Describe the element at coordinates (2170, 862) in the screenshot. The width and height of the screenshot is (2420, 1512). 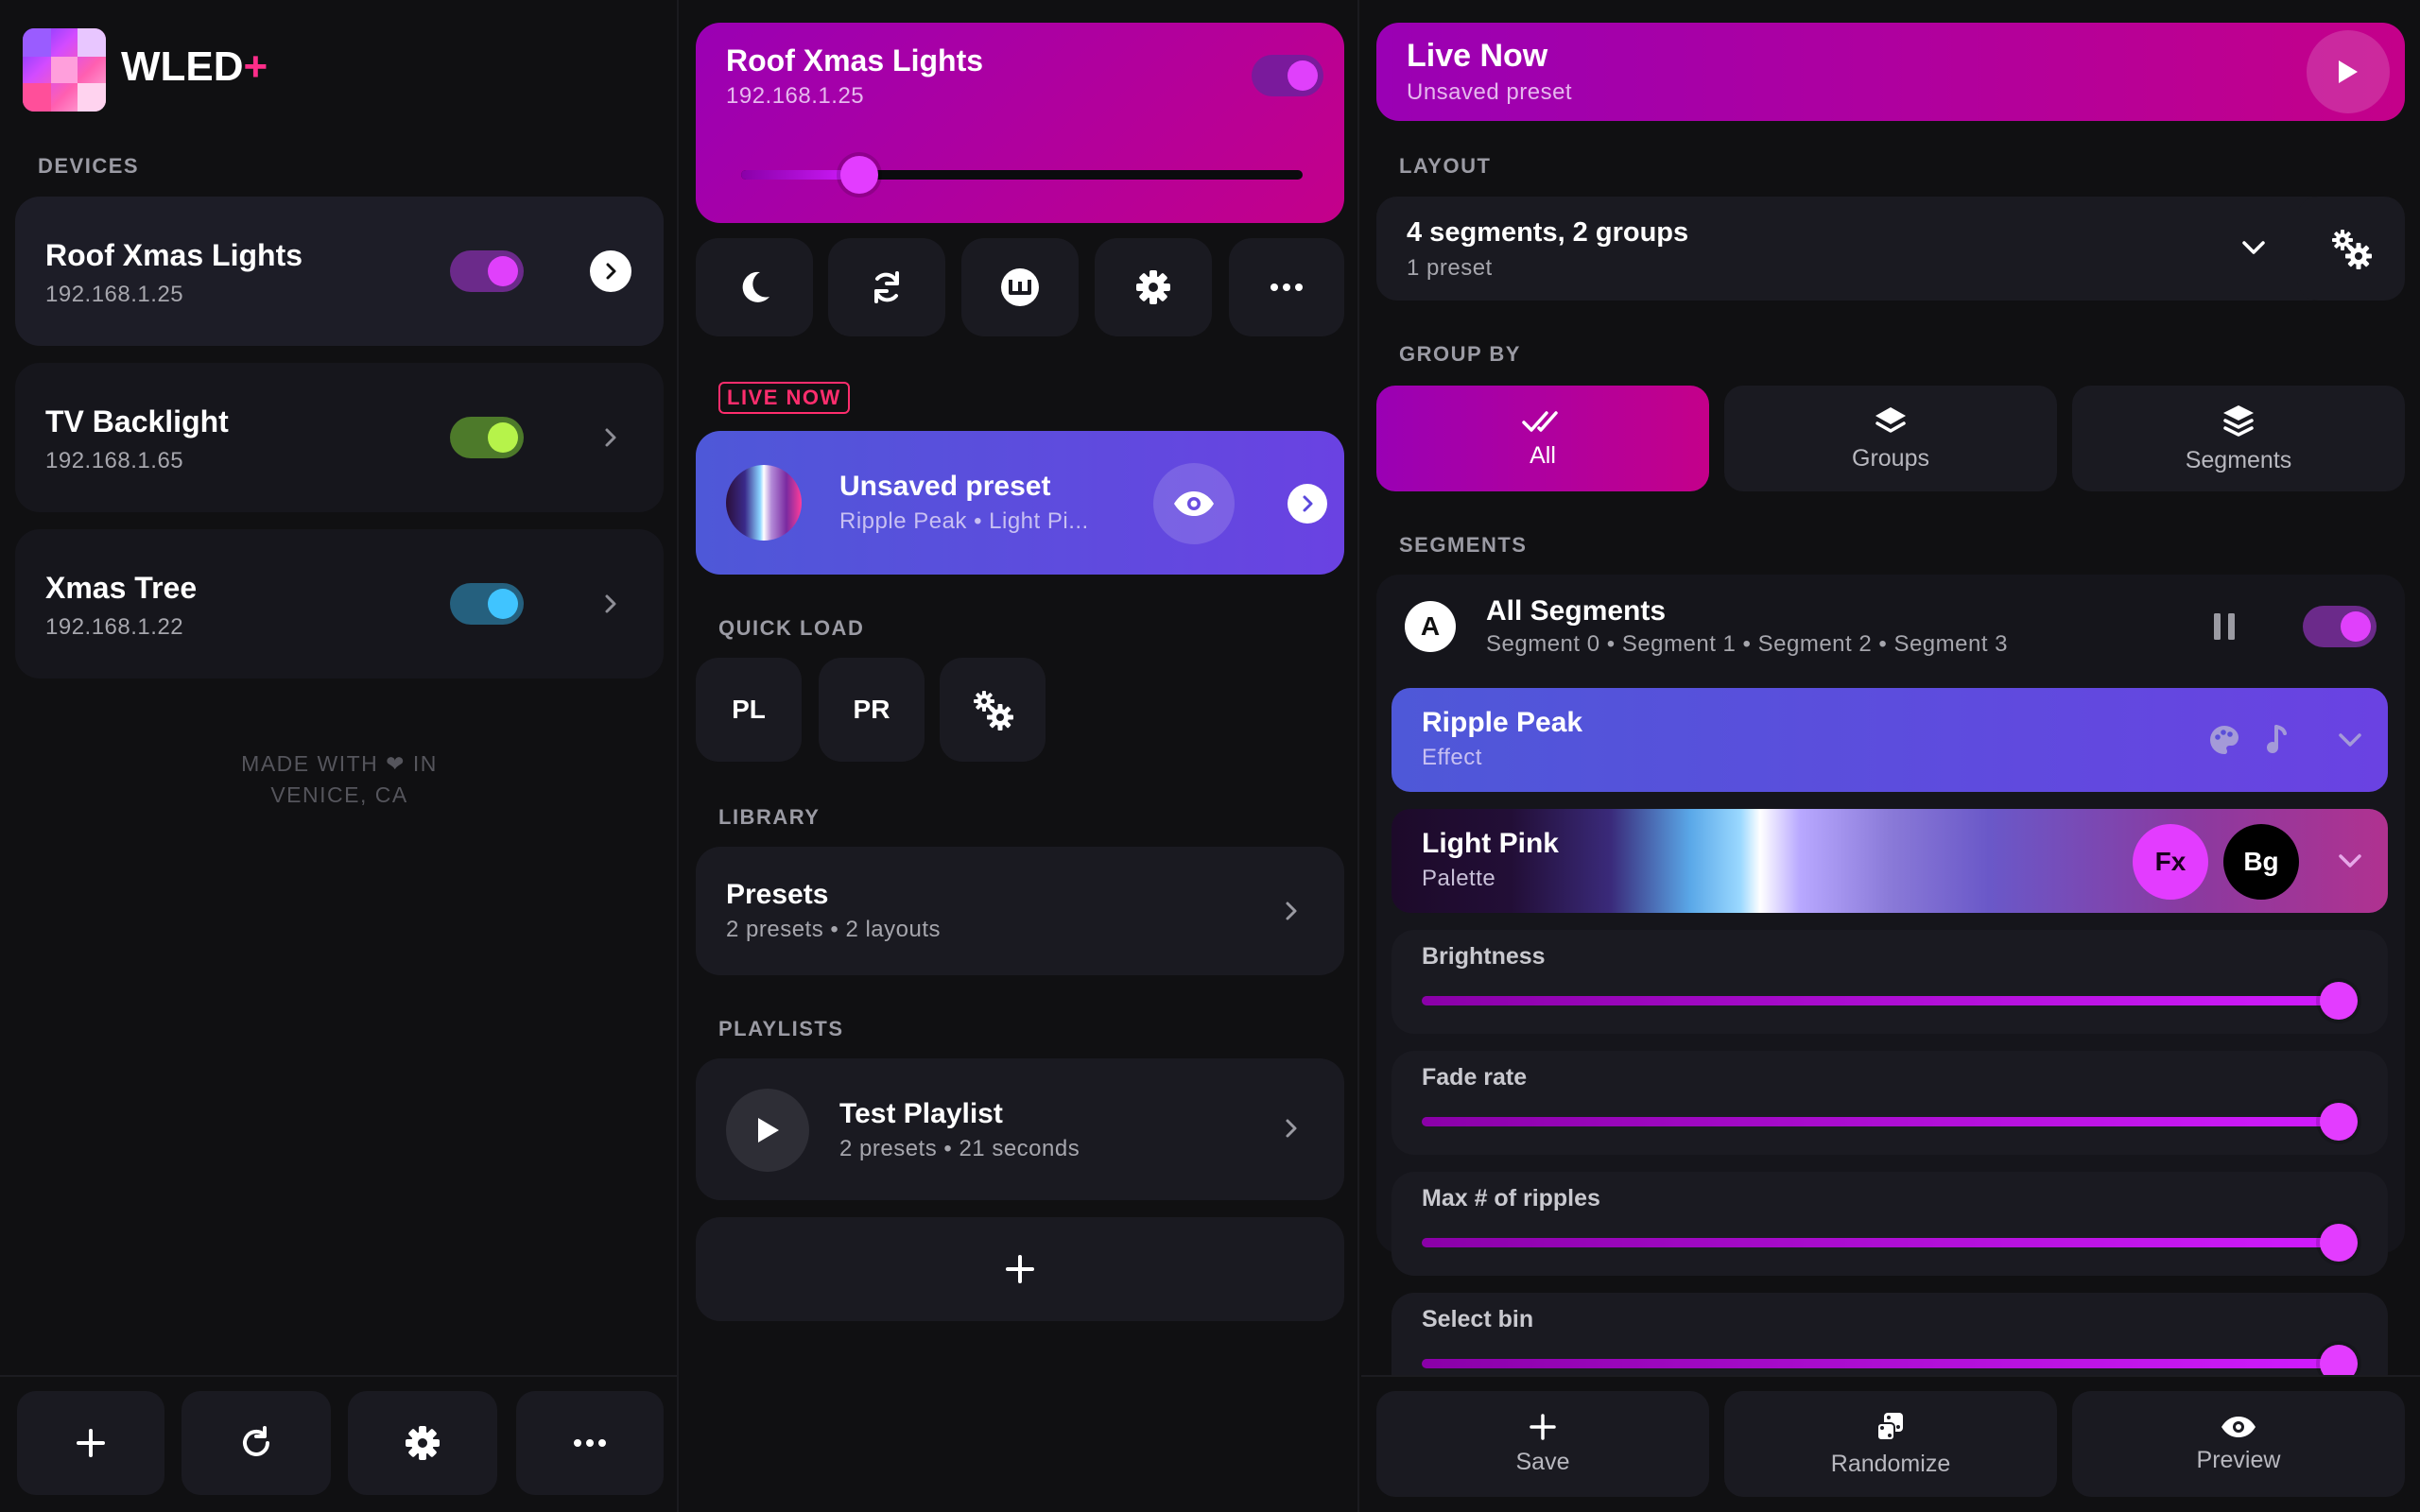
I see `fx-color-button: Fx` at that location.